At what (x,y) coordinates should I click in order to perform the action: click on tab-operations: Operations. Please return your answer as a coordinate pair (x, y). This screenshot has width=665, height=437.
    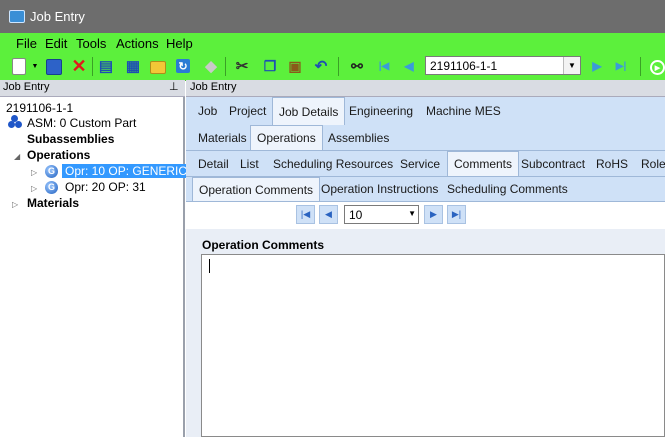
    Looking at the image, I should click on (286, 137).